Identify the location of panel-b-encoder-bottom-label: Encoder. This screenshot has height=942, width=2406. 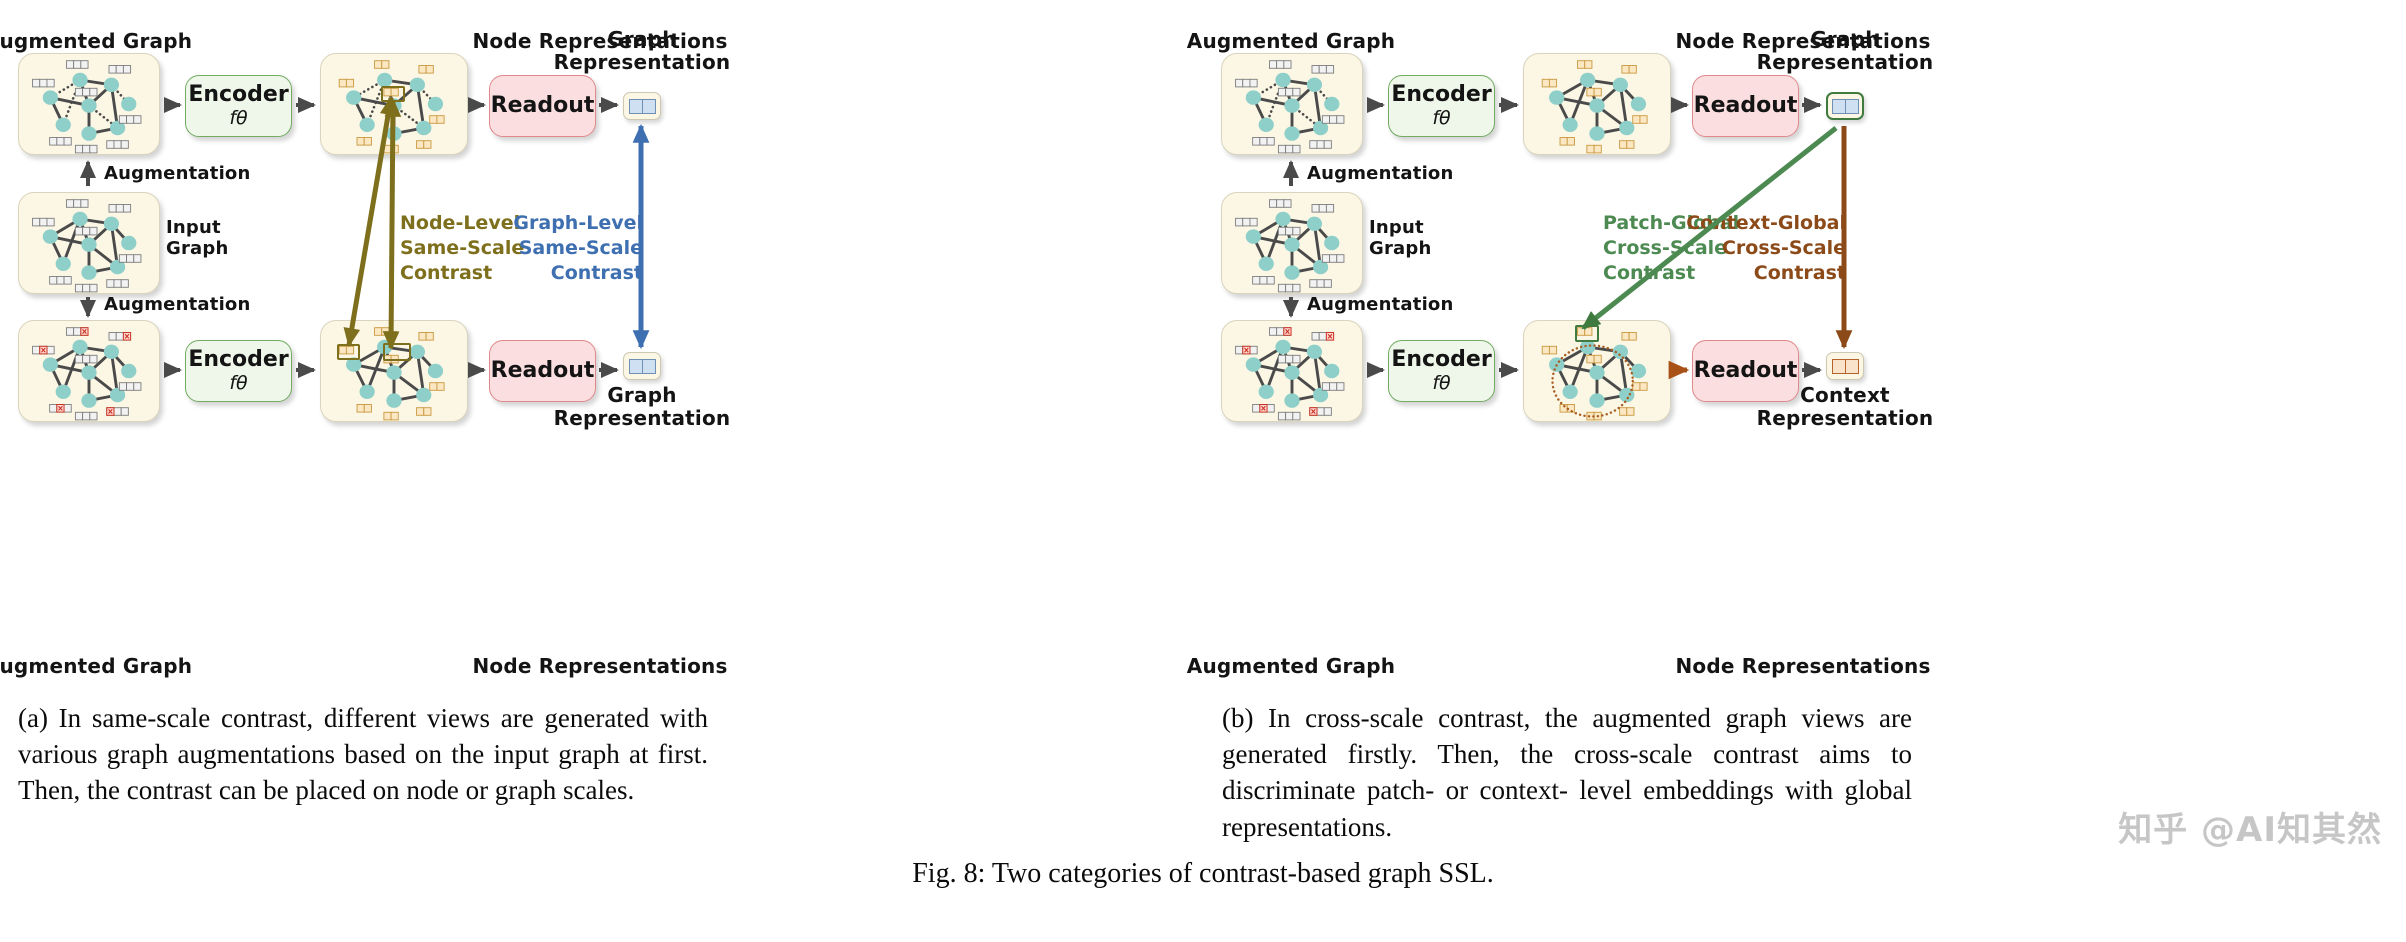
(1441, 360).